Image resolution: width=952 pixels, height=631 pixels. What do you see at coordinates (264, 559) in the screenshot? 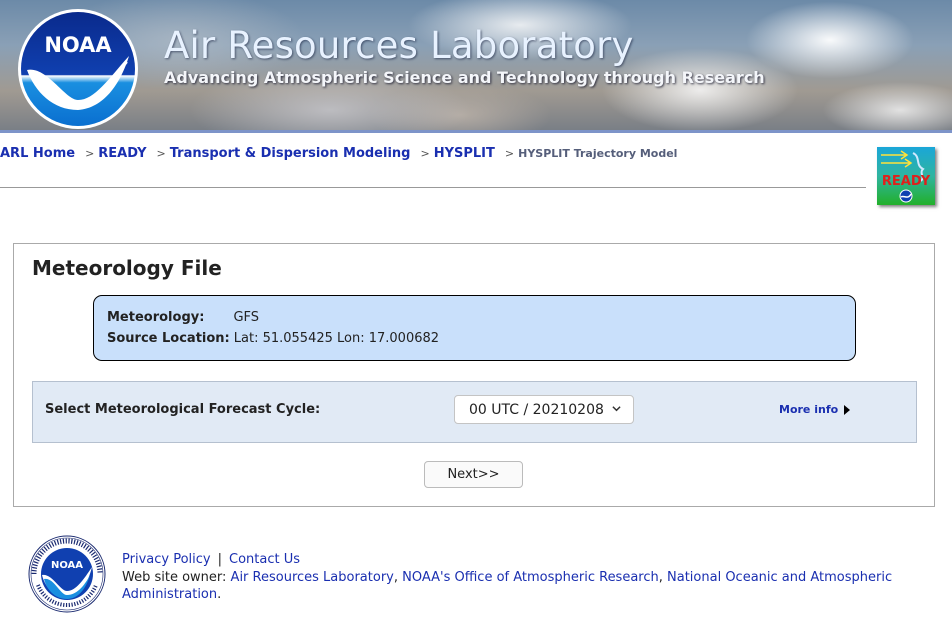
I see `contact-us-link: Contact Us` at bounding box center [264, 559].